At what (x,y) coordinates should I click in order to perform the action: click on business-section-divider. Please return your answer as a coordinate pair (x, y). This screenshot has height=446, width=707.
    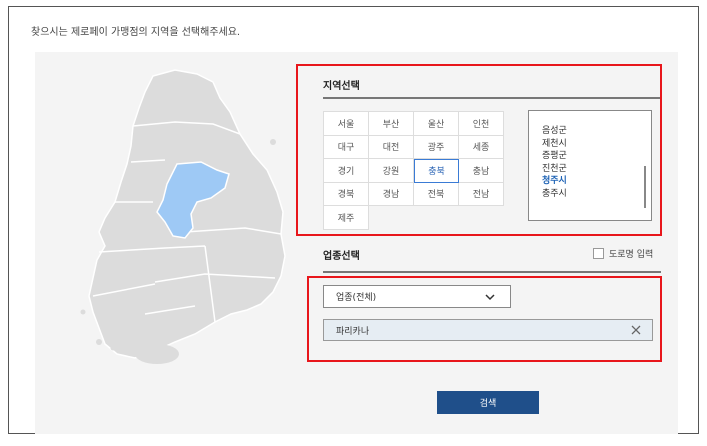
    Looking at the image, I should click on (492, 272).